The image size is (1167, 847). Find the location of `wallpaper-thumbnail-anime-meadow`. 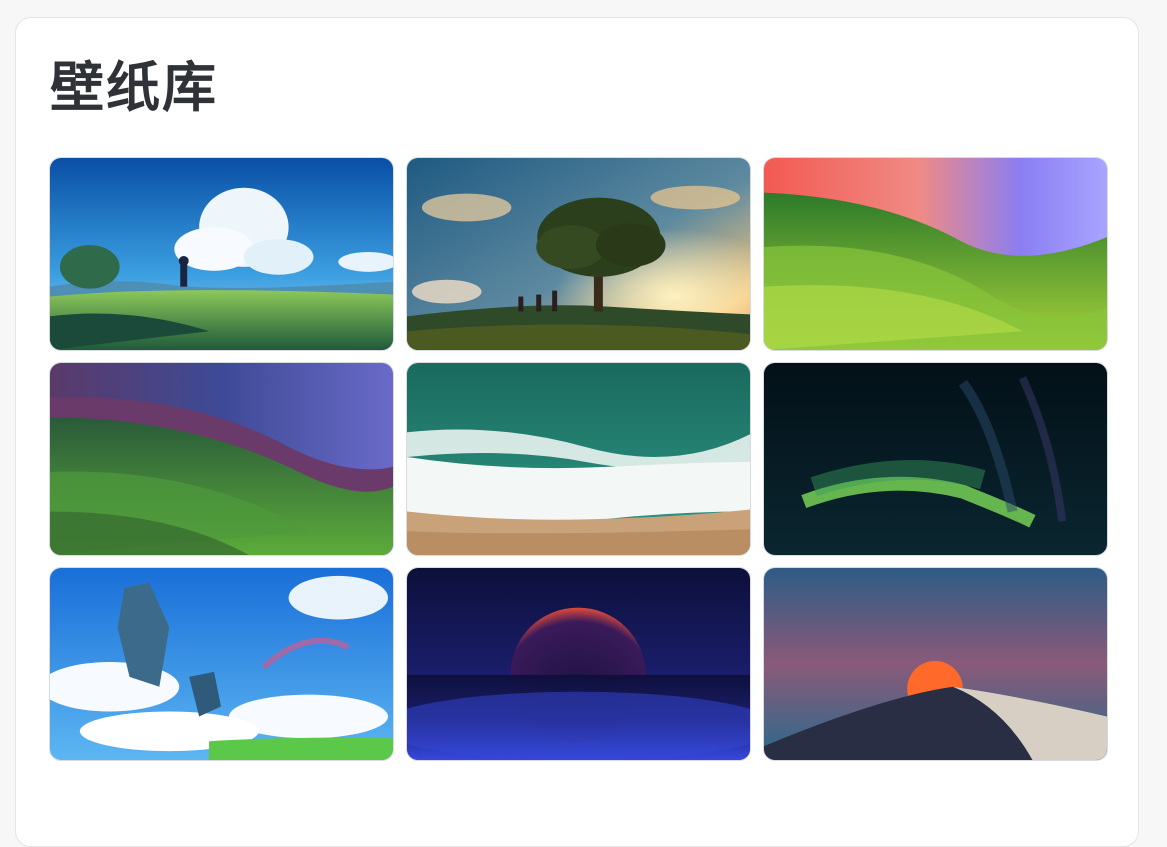

wallpaper-thumbnail-anime-meadow is located at coordinates (221, 254).